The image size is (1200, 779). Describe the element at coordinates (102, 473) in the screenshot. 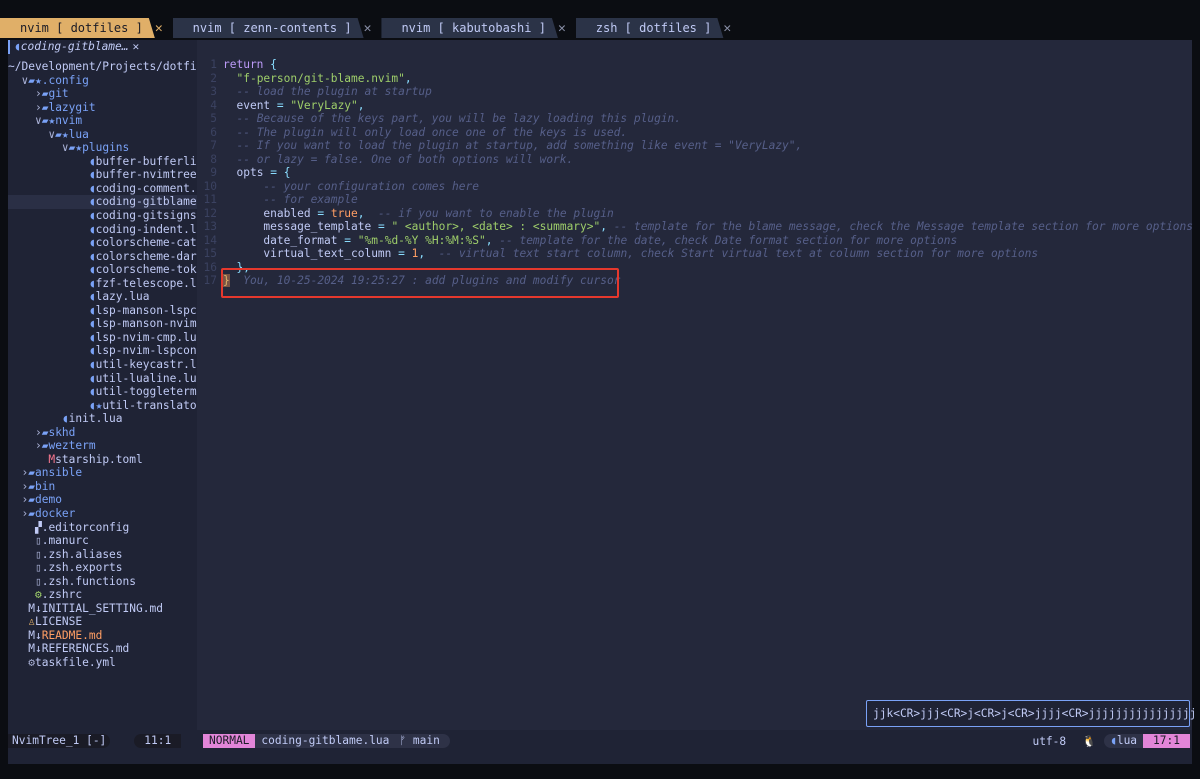

I see `tree-folder: ›▰ansible` at that location.